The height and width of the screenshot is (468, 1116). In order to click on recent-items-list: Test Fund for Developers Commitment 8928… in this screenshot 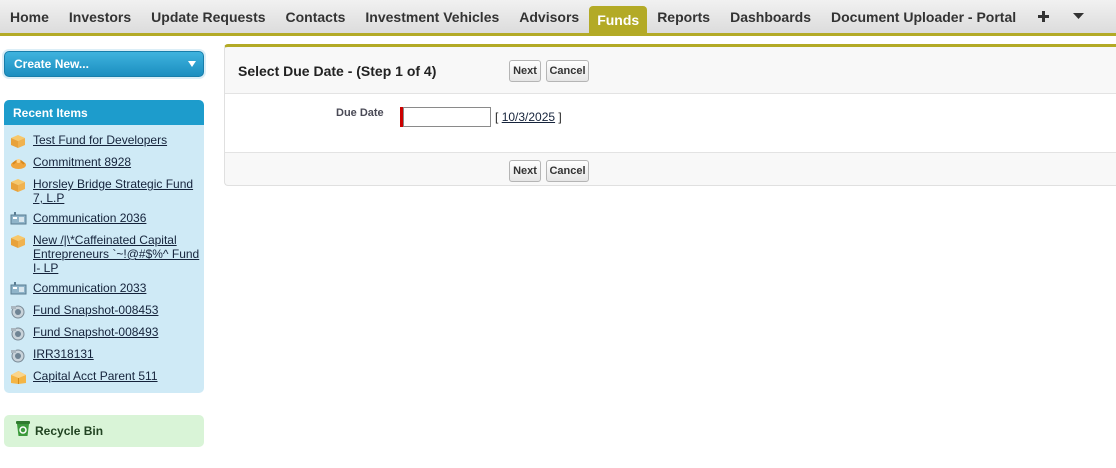, I will do `click(104, 256)`.